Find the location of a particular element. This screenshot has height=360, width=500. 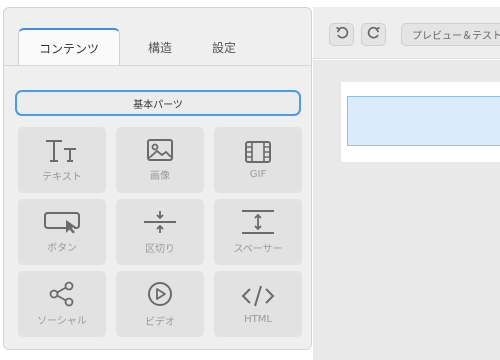

tile-text: テキスト is located at coordinates (62, 160).